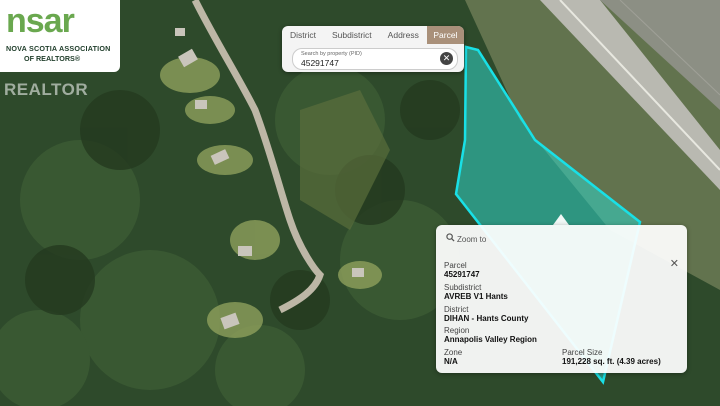 This screenshot has width=720, height=406. Describe the element at coordinates (52, 58) in the screenshot. I see `logo-line2: OF REALTORS®` at that location.